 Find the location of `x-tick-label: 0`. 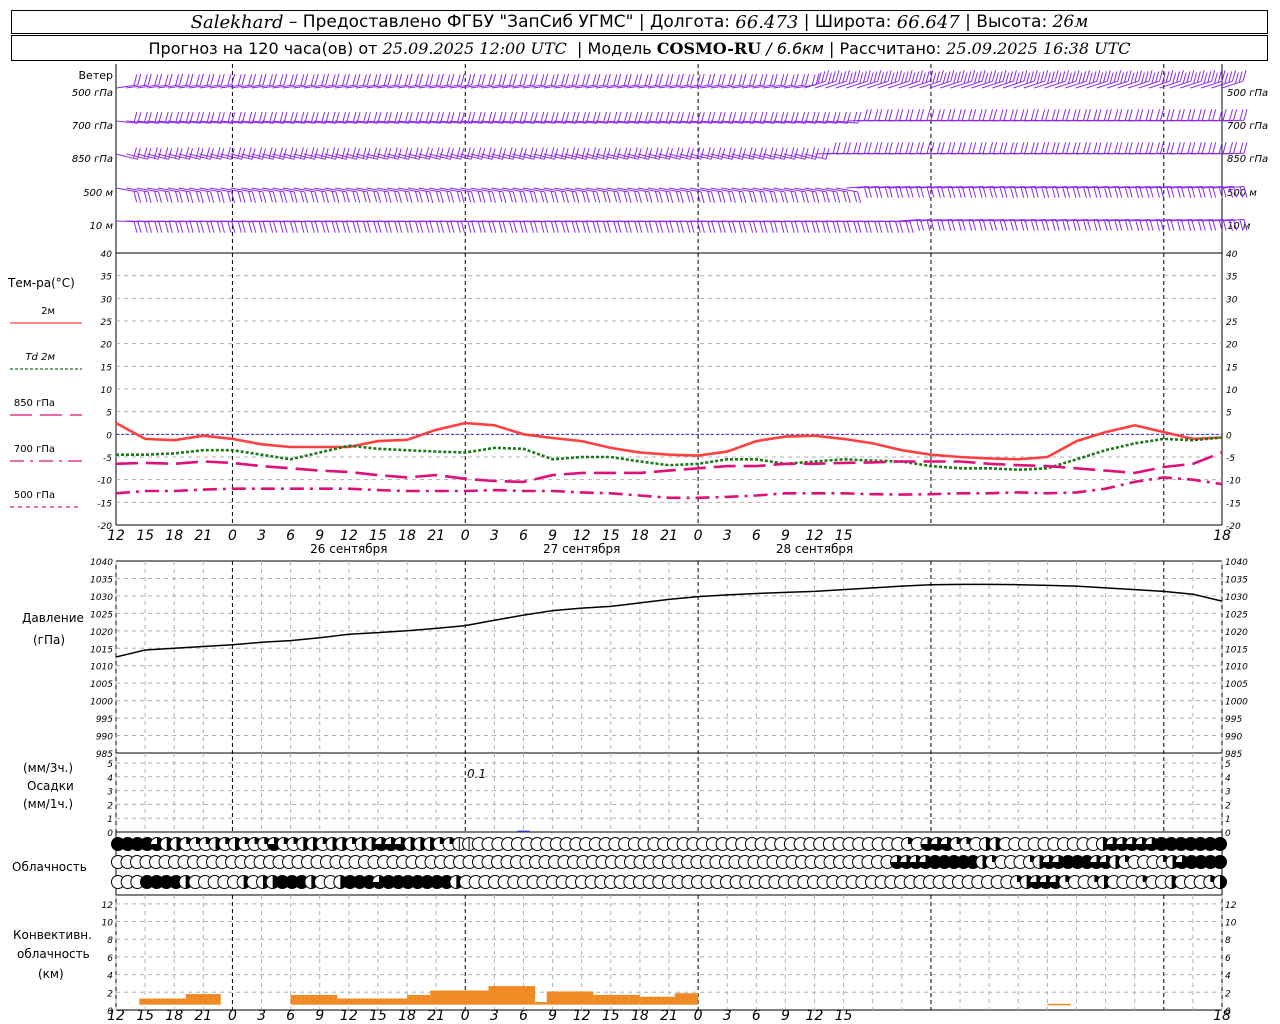

x-tick-label: 0 is located at coordinates (232, 536).